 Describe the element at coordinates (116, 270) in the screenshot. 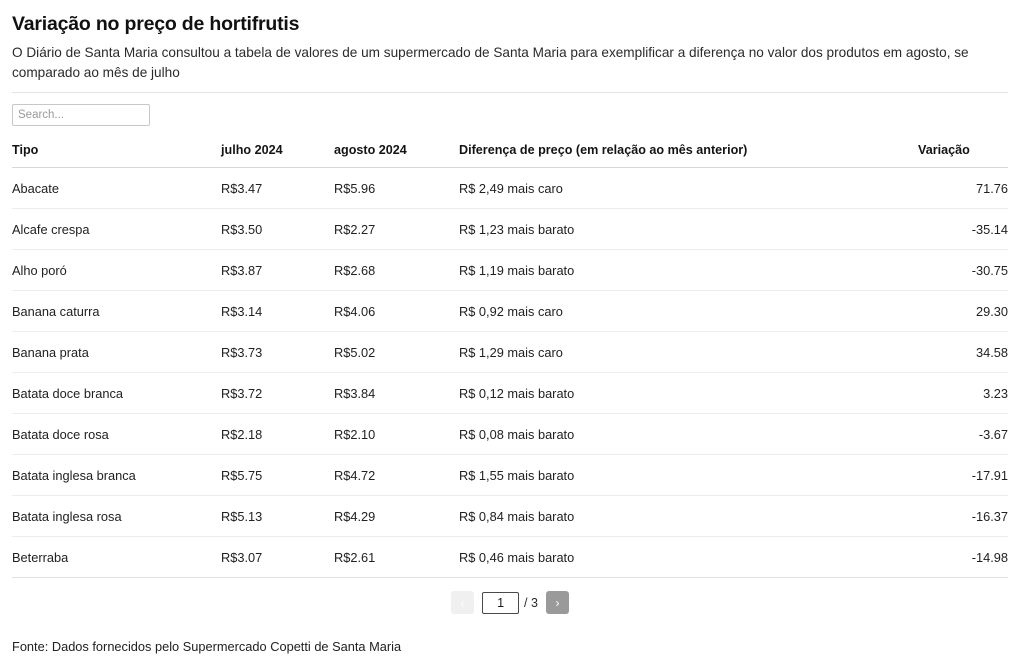

I see `cell-tipo: Alho poró` at that location.